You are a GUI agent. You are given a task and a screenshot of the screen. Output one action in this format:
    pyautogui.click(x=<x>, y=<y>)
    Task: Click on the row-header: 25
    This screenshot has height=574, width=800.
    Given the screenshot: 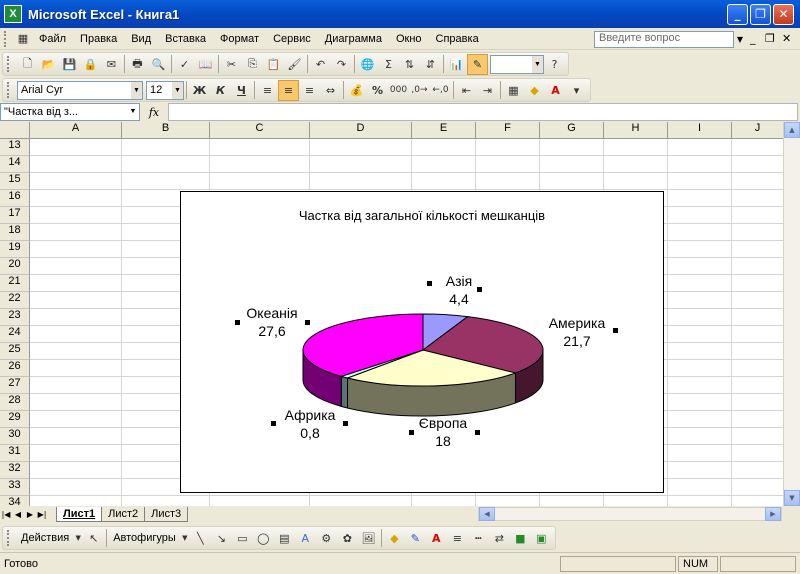 What is the action you would take?
    pyautogui.click(x=15, y=351)
    